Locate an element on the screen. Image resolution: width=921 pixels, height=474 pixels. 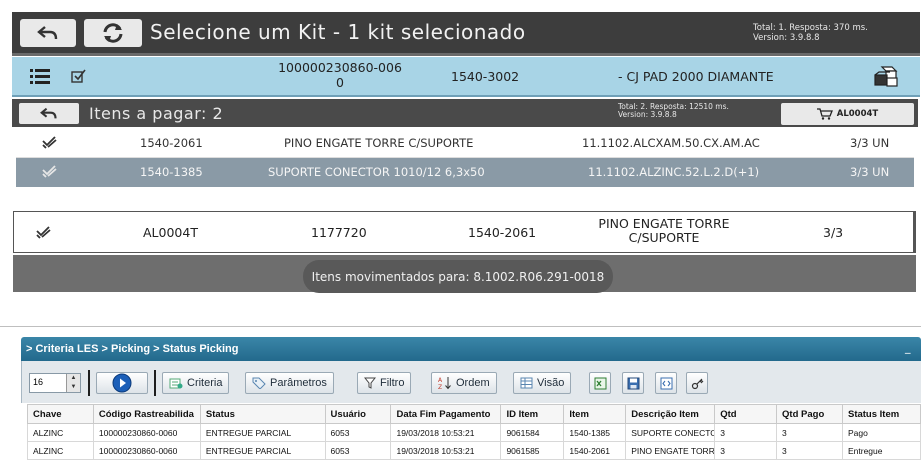
item-description: SUPORTE CONECTOR 1010/12 6,3x50 is located at coordinates (376, 172).